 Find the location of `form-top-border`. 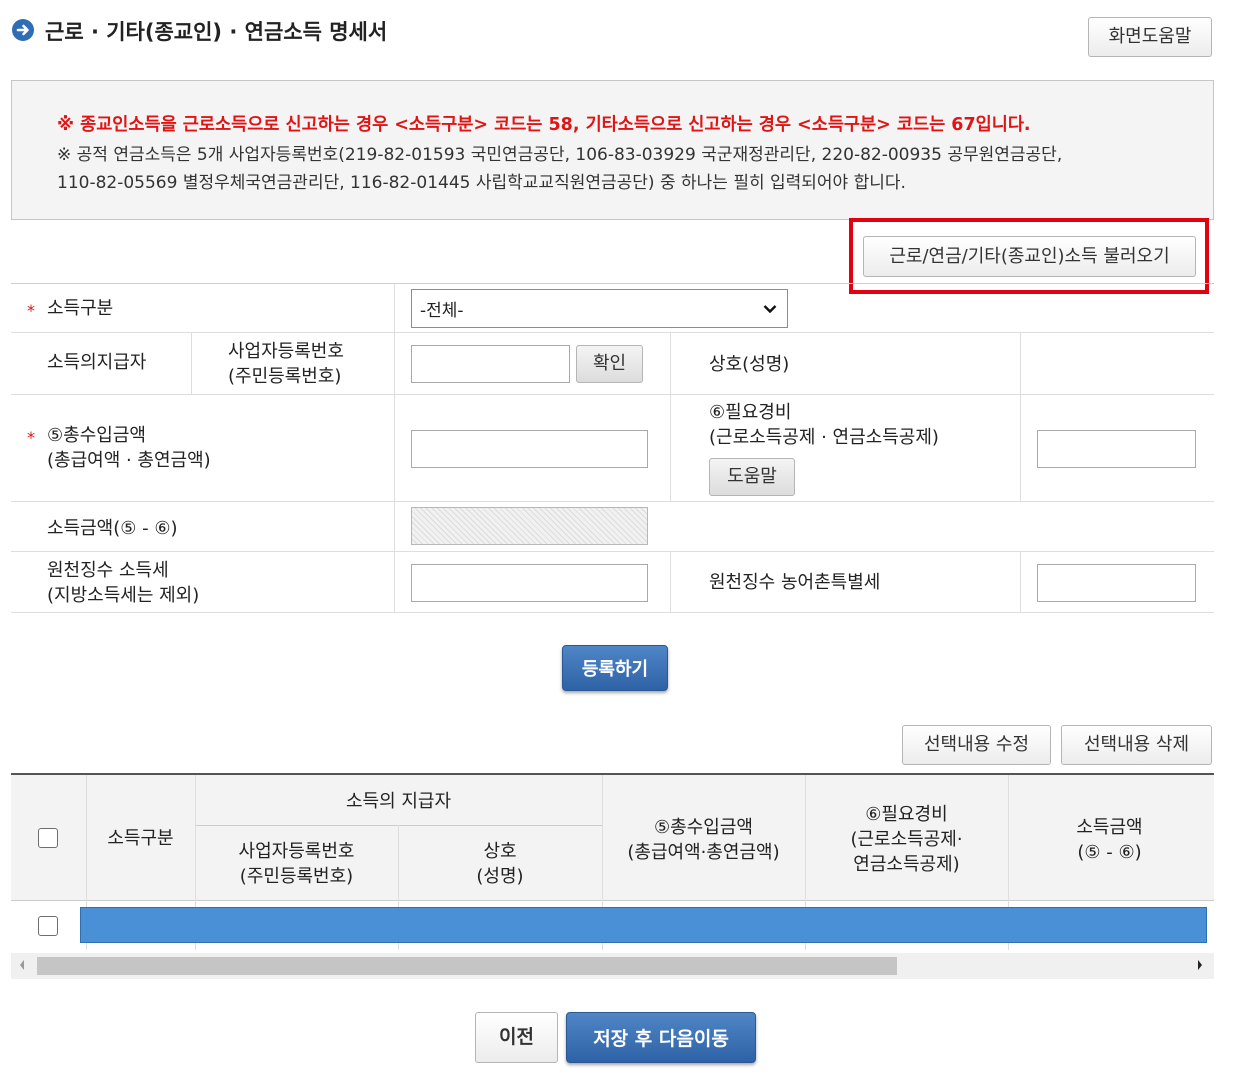

form-top-border is located at coordinates (612, 283).